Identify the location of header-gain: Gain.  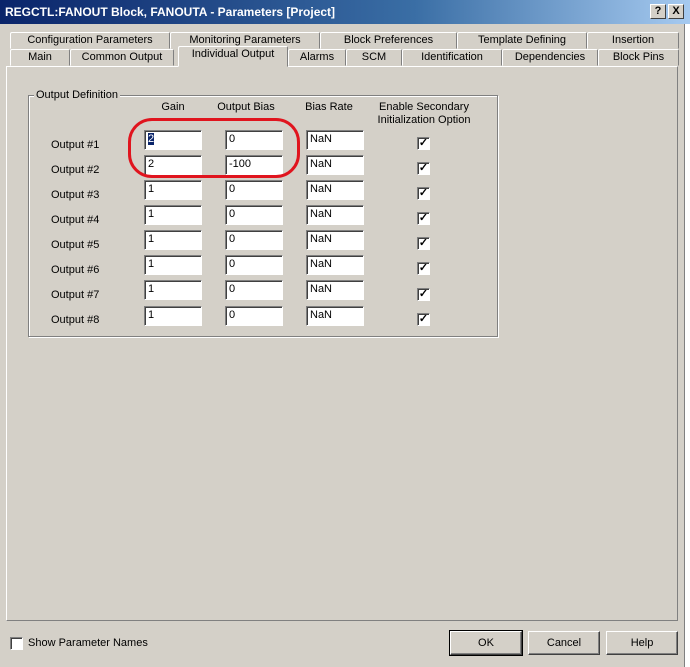
(173, 107).